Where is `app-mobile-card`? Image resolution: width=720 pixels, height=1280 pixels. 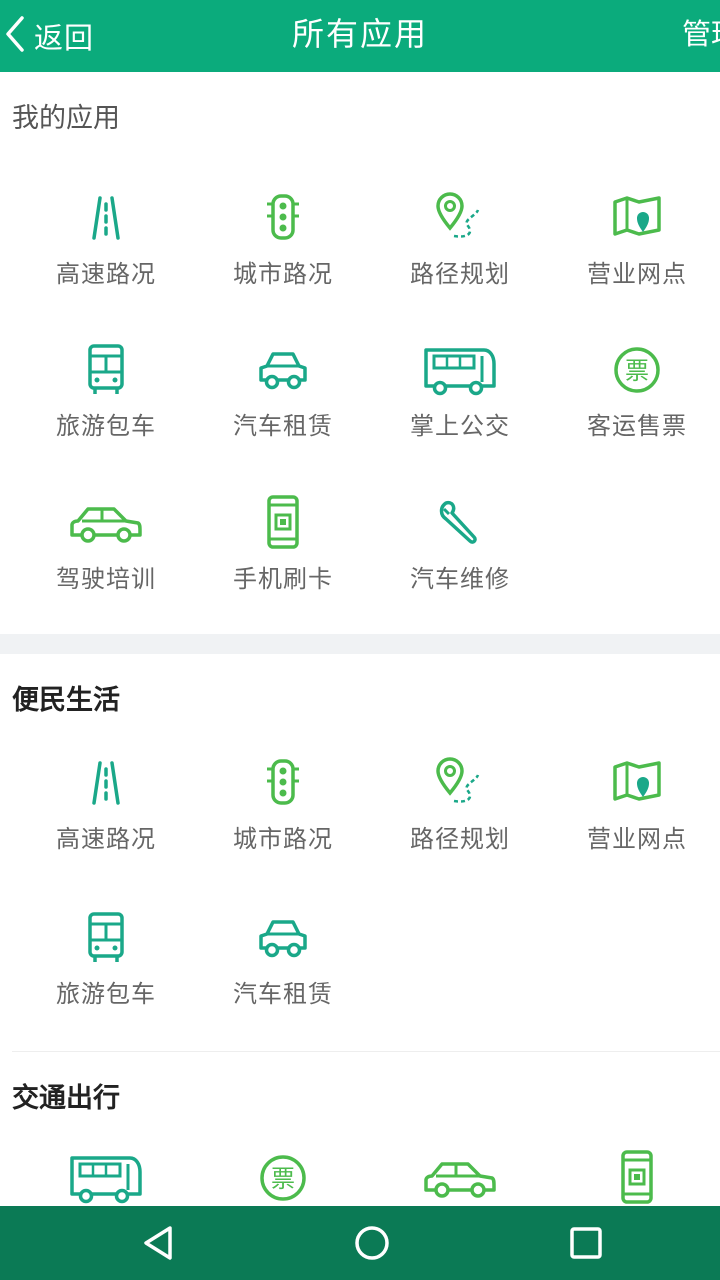
app-mobile-card is located at coordinates (634, 1178).